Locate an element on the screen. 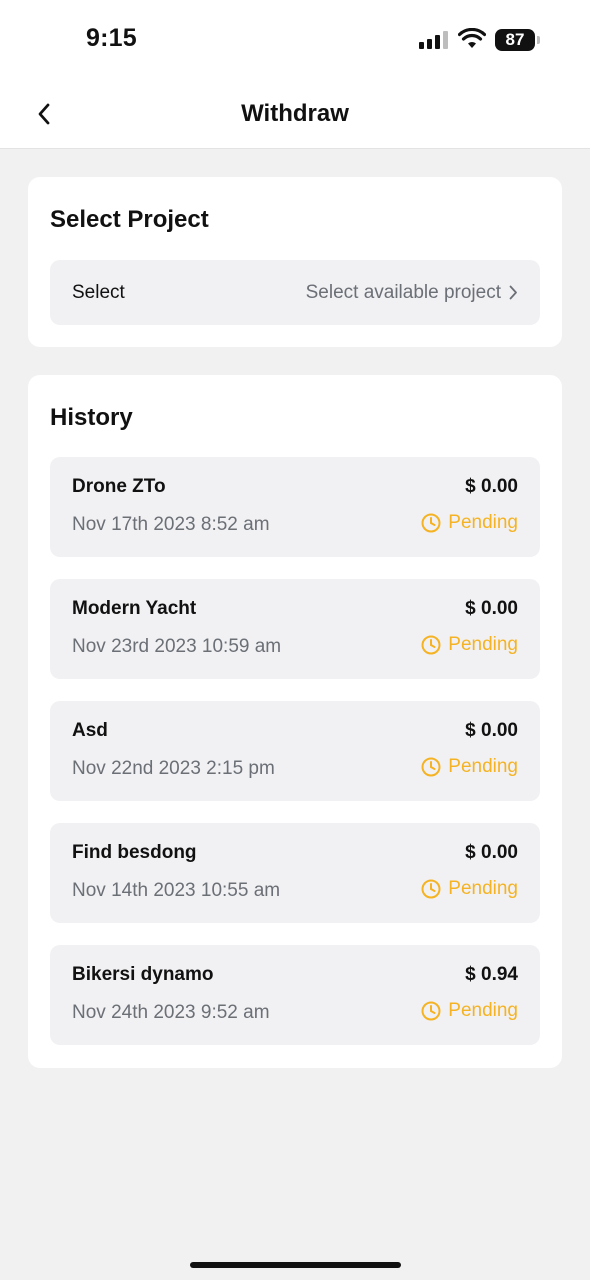 The width and height of the screenshot is (590, 1280). item-name: Bikersi dynamo is located at coordinates (143, 974).